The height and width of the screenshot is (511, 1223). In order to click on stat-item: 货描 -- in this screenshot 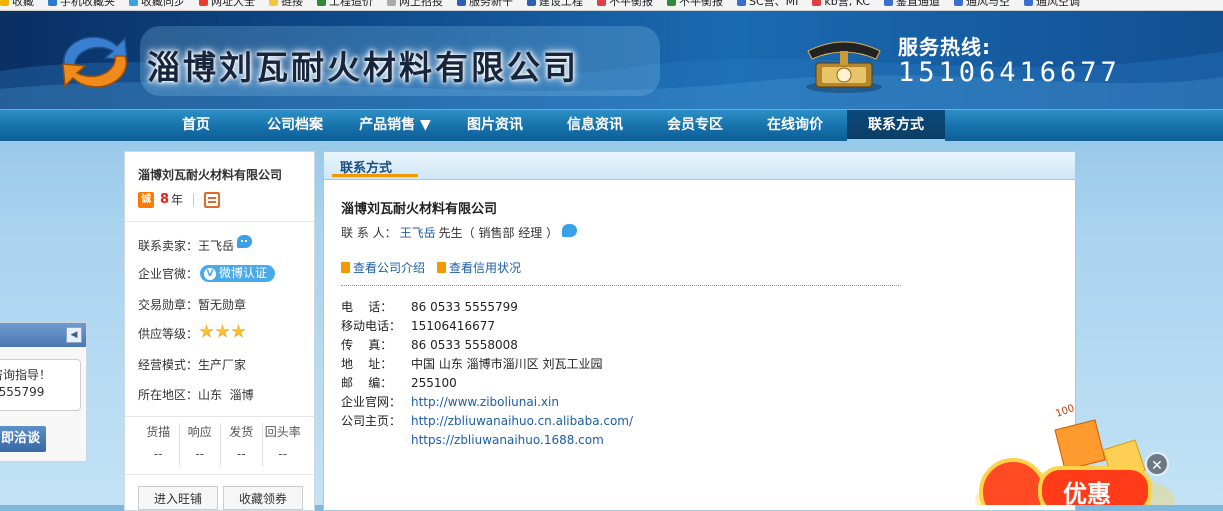, I will do `click(158, 445)`.